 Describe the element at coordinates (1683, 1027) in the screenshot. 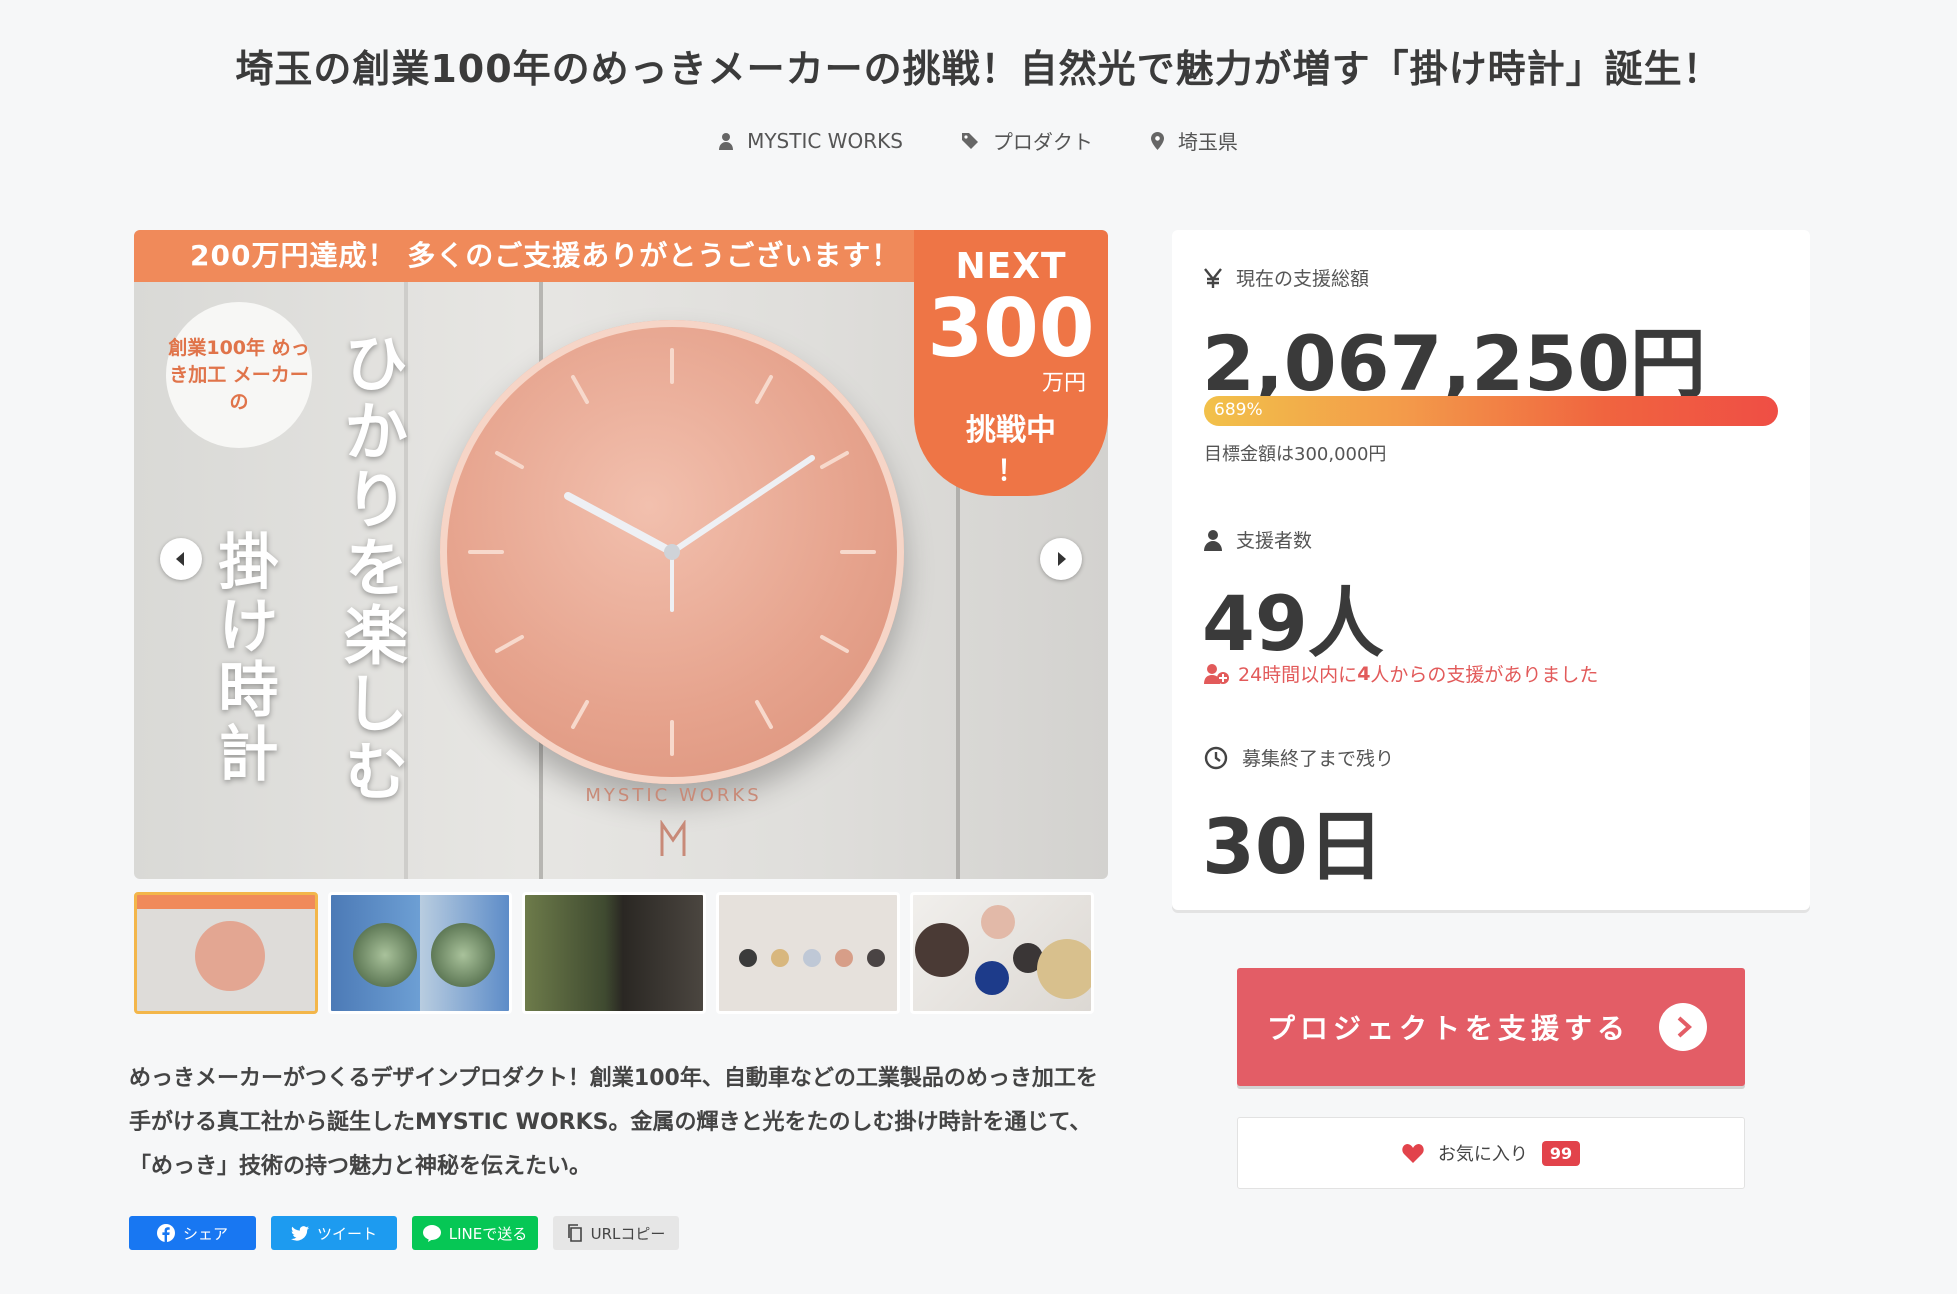

I see `chevron-right-circle-icon` at that location.